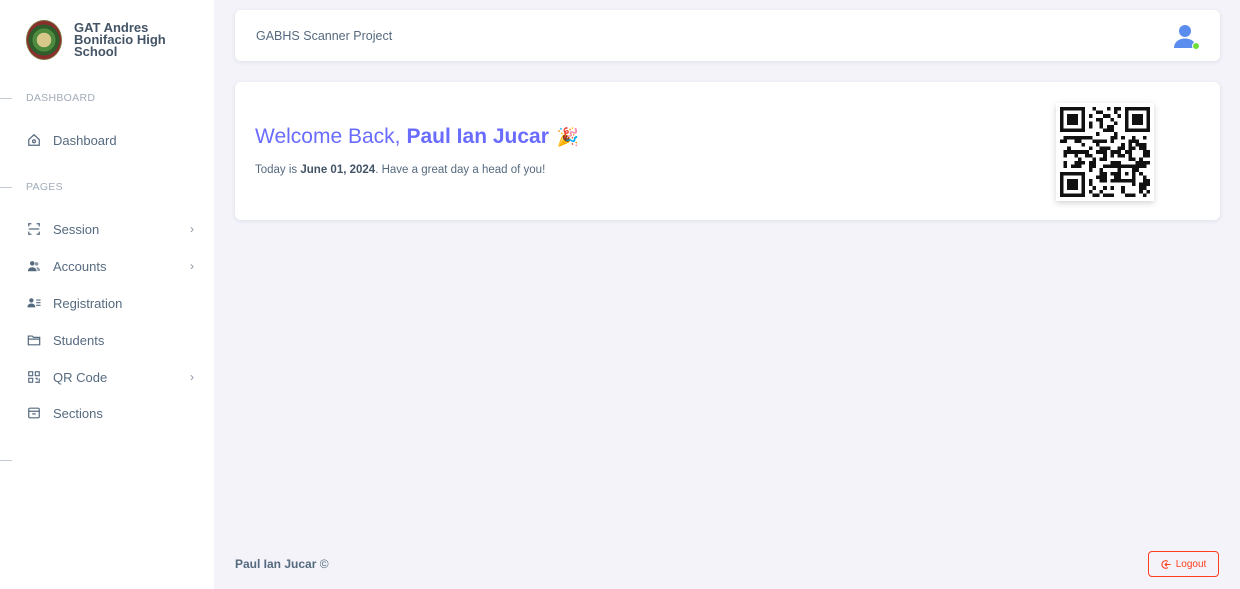 The width and height of the screenshot is (1240, 589). I want to click on school-logo, so click(44, 40).